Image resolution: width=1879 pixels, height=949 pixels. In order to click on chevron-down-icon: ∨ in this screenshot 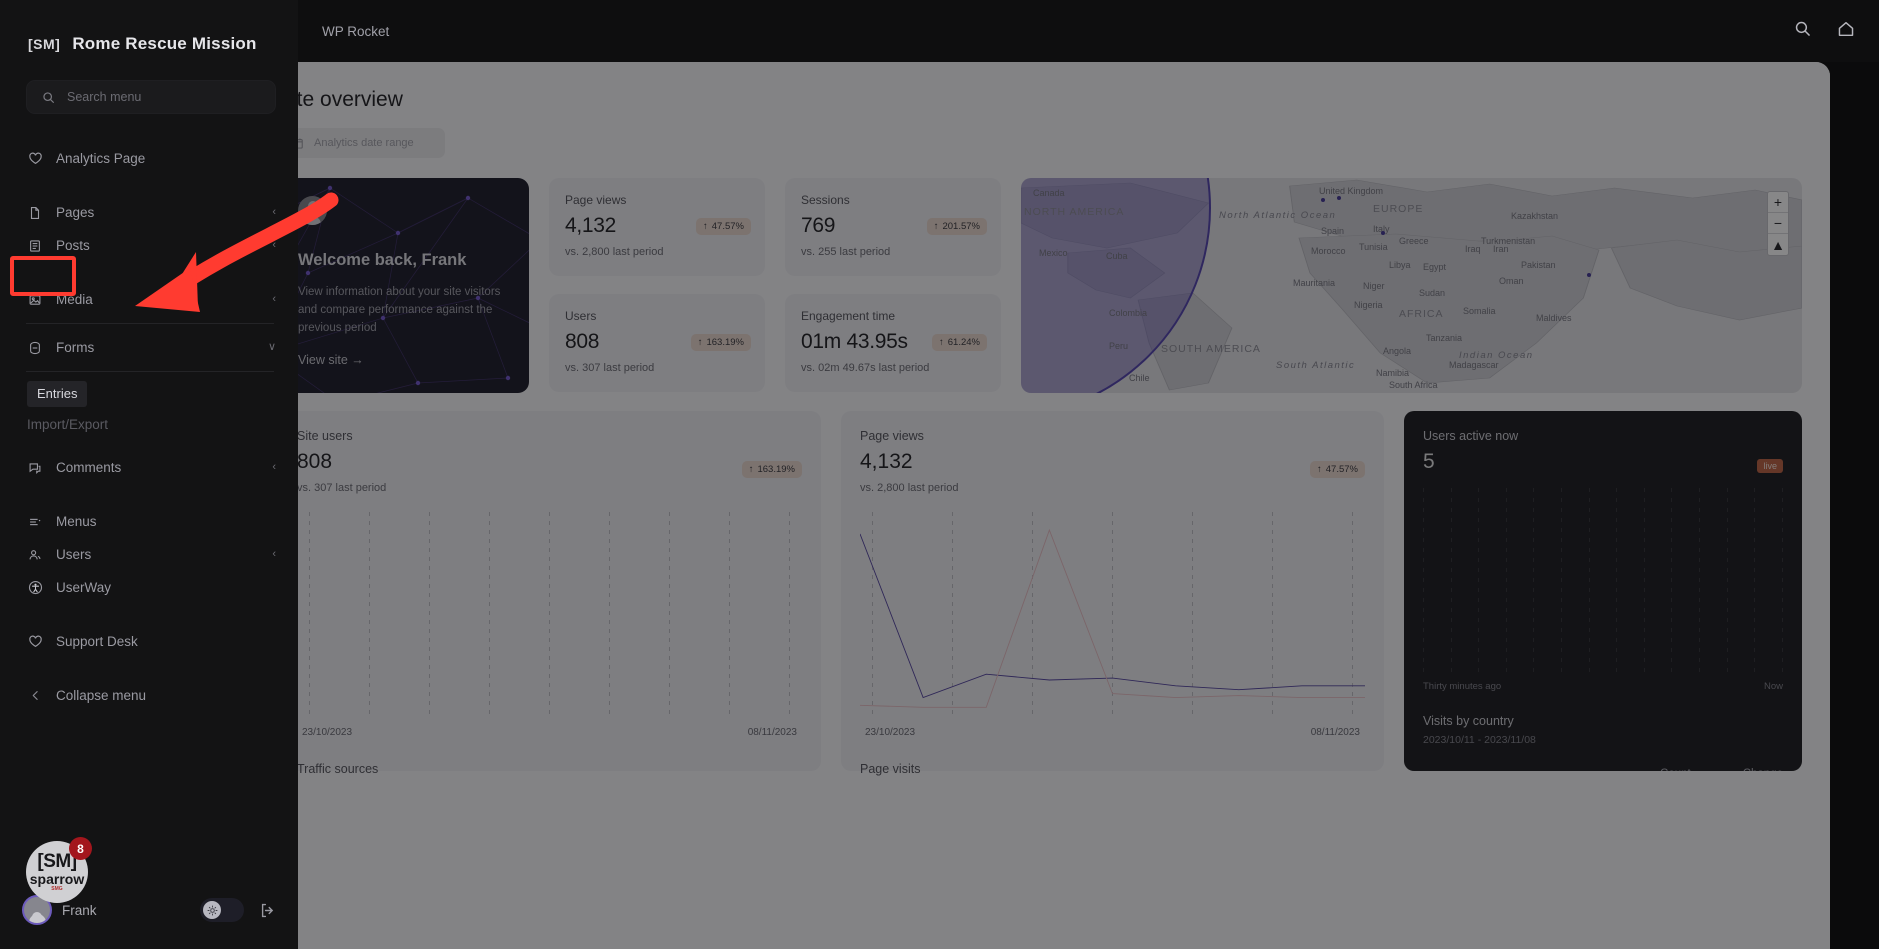, I will do `click(272, 347)`.